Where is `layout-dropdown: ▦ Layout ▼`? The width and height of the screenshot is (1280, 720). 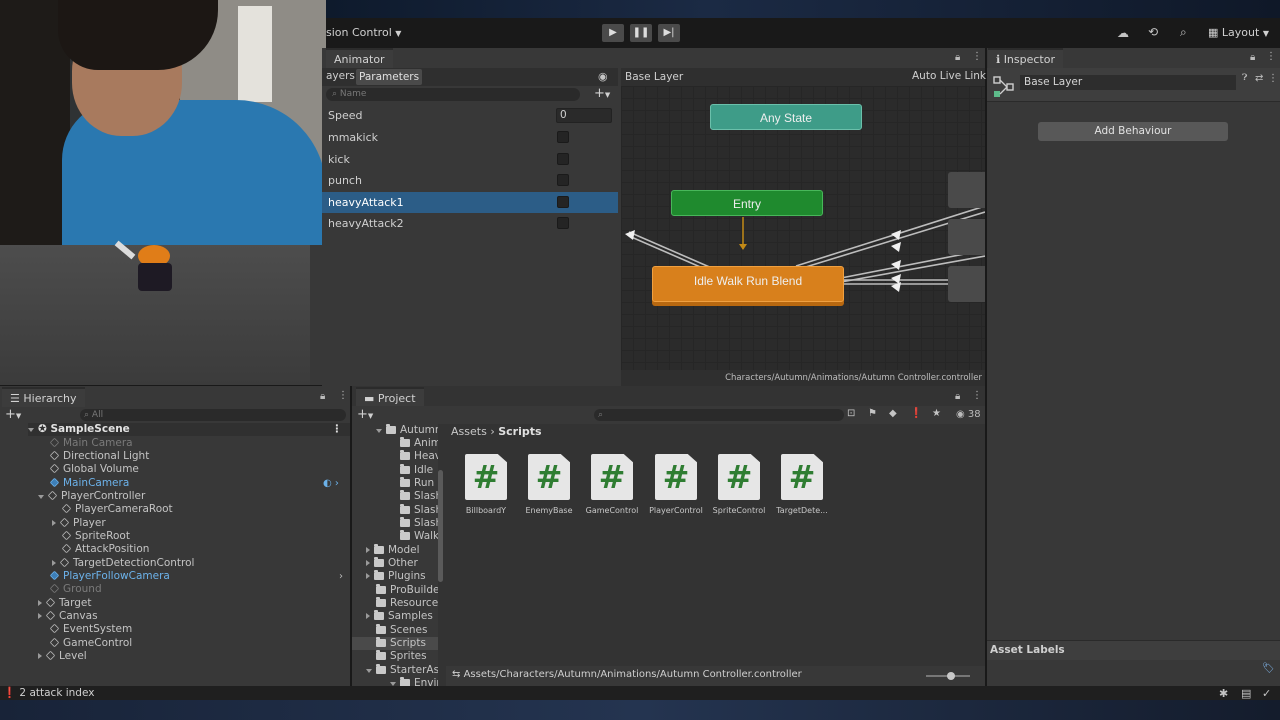 layout-dropdown: ▦ Layout ▼ is located at coordinates (1238, 32).